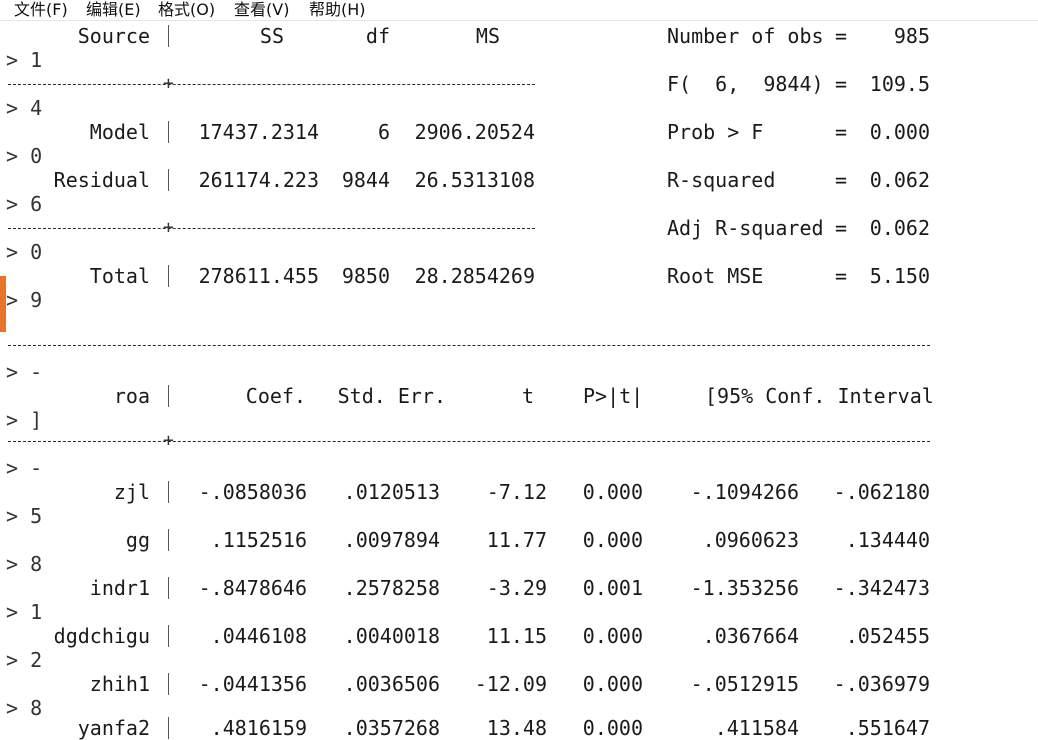 The width and height of the screenshot is (1038, 740). What do you see at coordinates (391, 588) in the screenshot?
I see `row-std-err: .2578258` at bounding box center [391, 588].